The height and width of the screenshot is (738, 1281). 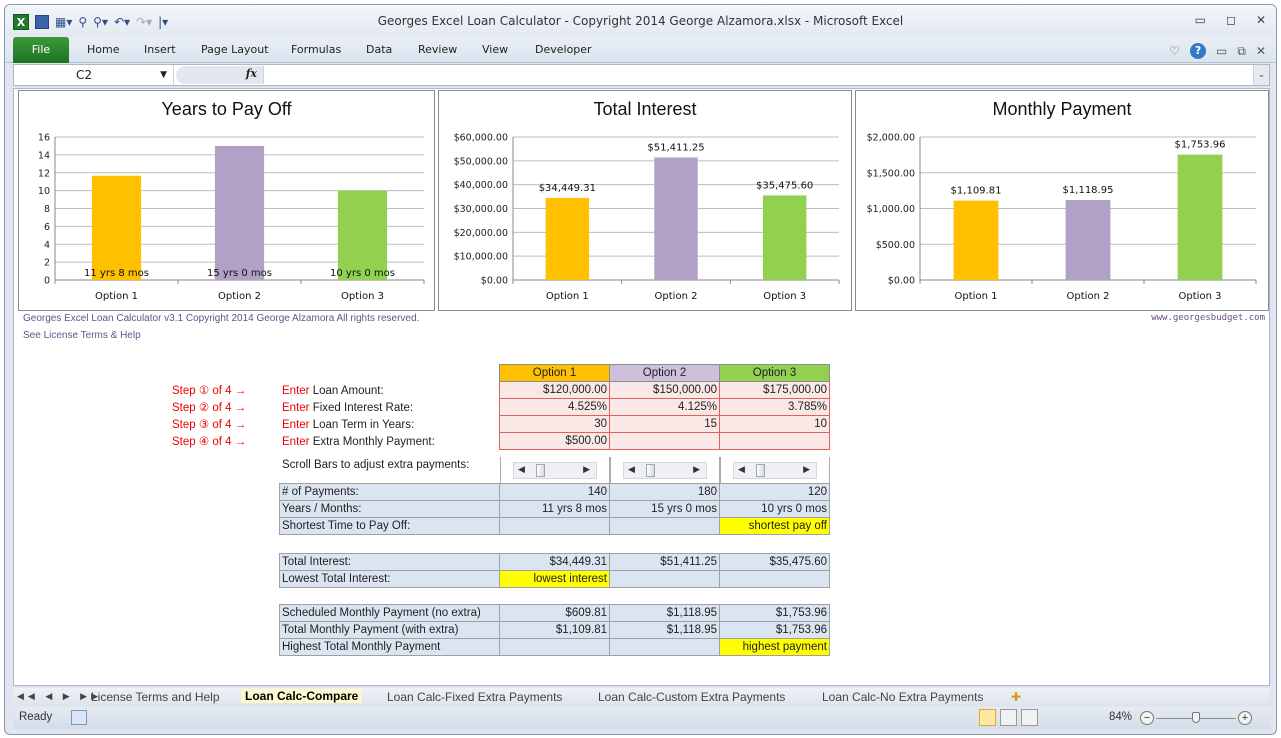 What do you see at coordinates (316, 49) in the screenshot?
I see `tab-formulas: Formulas` at bounding box center [316, 49].